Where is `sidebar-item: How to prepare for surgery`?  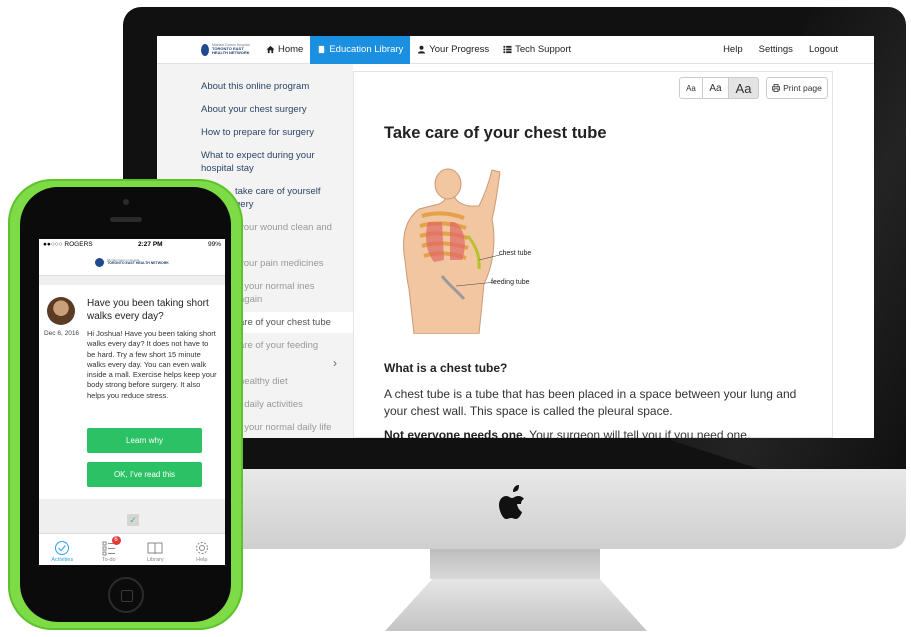 sidebar-item: How to prepare for surgery is located at coordinates (271, 132).